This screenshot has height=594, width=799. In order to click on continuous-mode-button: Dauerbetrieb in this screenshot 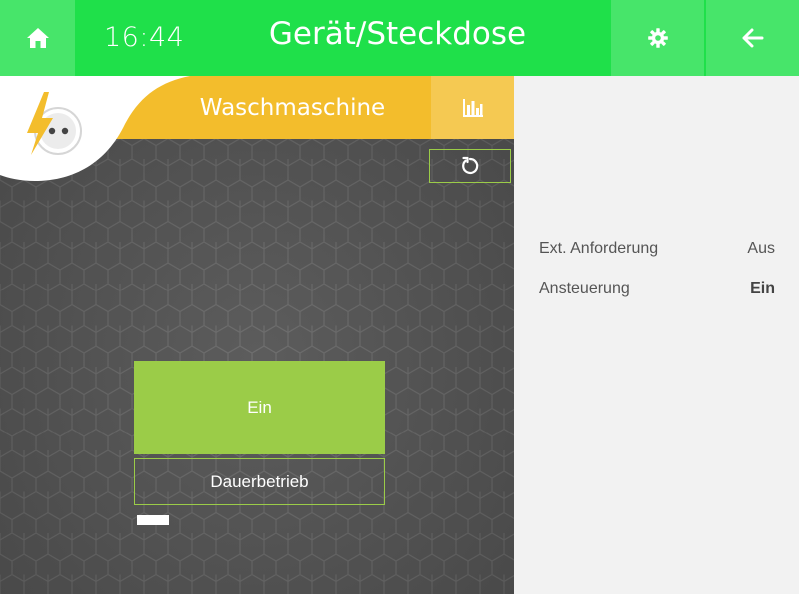, I will do `click(259, 481)`.